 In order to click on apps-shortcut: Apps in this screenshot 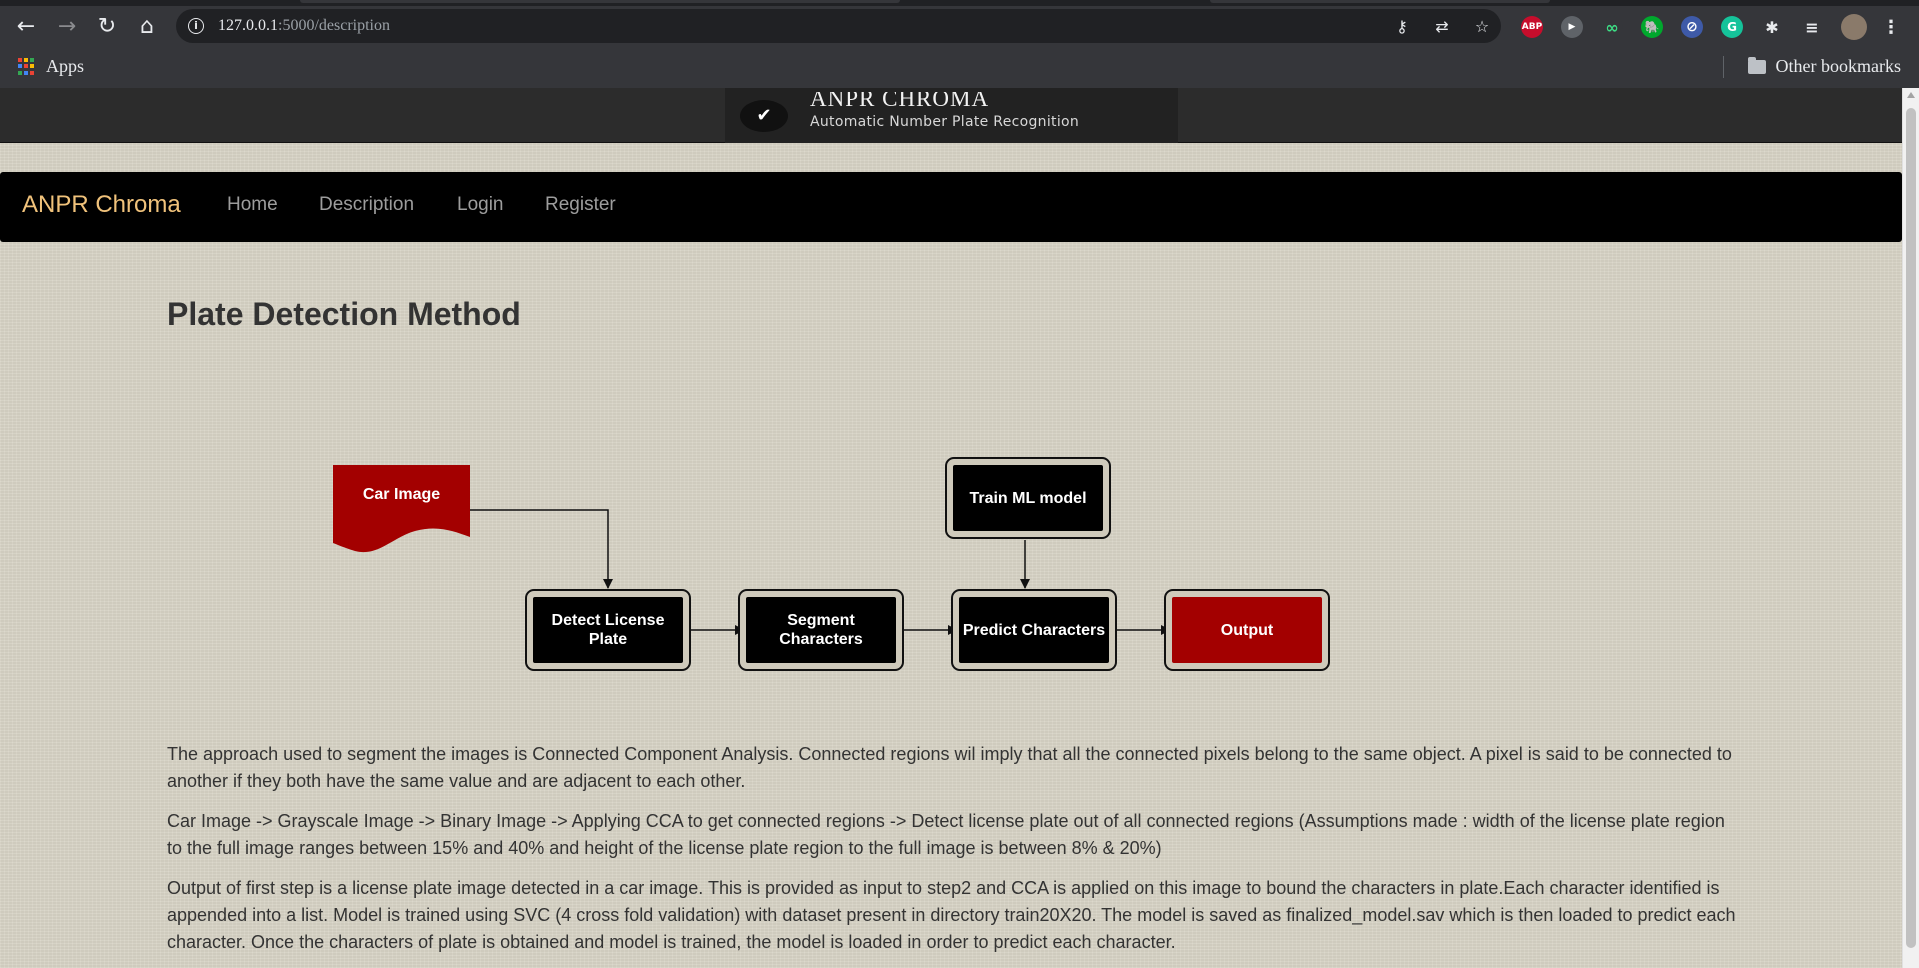, I will do `click(51, 66)`.